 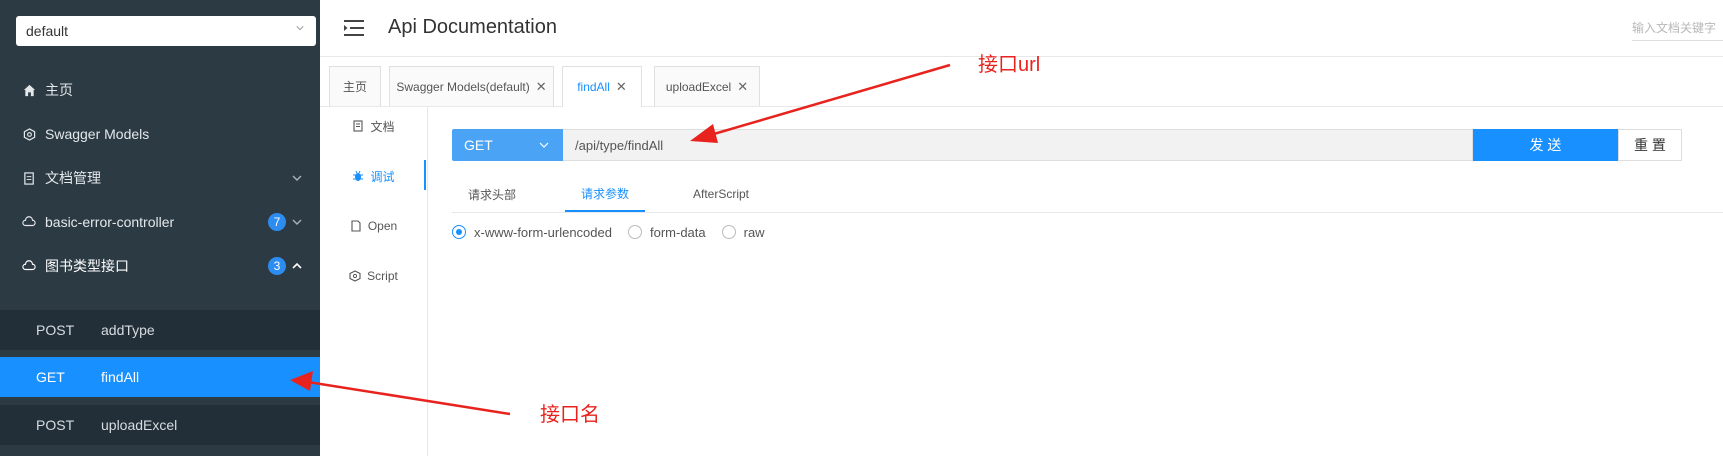 I want to click on sidebar-item-label: 图书类型接口, so click(x=87, y=266).